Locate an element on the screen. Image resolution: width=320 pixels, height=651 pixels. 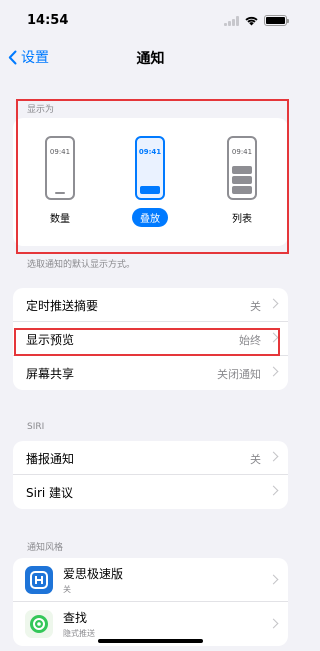
page-title: 通知 is located at coordinates (150, 59).